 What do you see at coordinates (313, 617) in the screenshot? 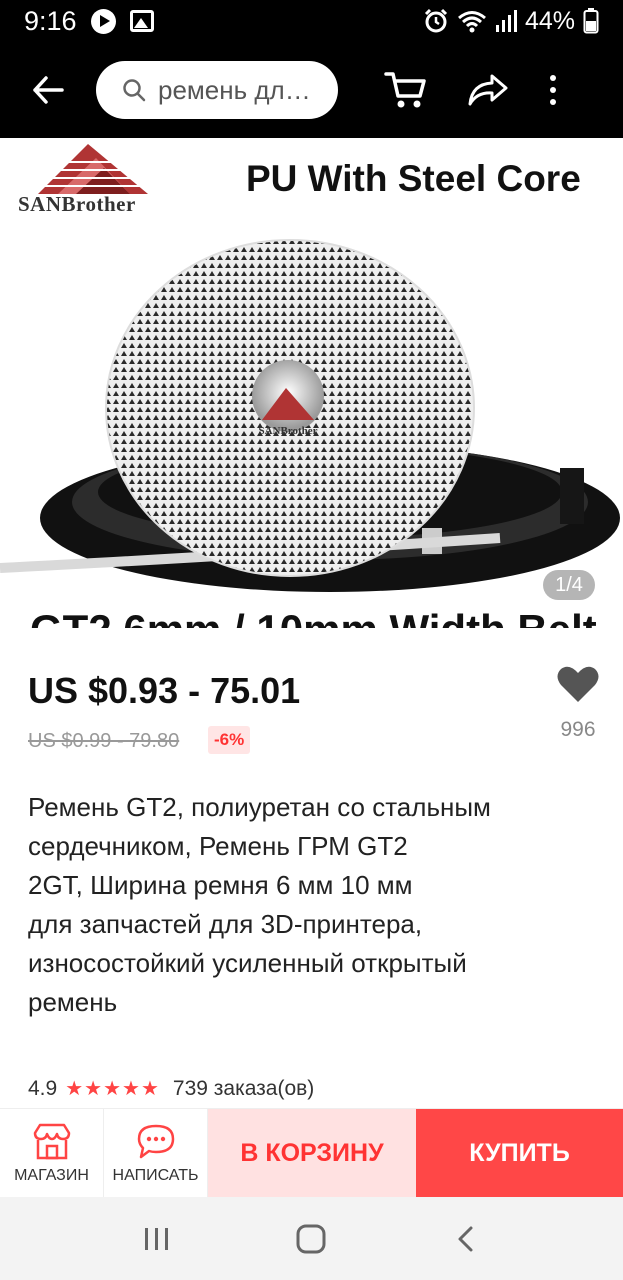
I see `image-caption: GT2 6mm / 10mm Width Belt` at bounding box center [313, 617].